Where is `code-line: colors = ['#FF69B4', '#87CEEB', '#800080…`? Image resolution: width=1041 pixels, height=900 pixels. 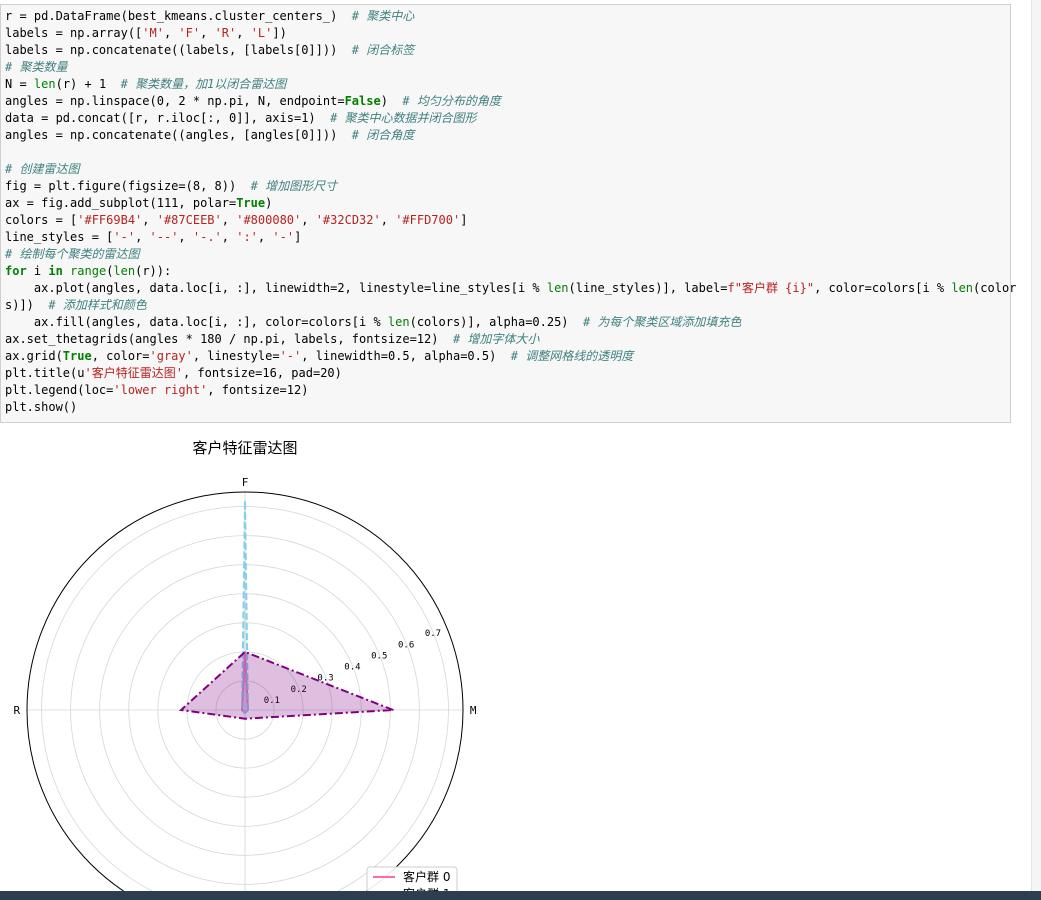
code-line: colors = ['#FF69B4', '#87CEEB', '#800080… is located at coordinates (236, 220).